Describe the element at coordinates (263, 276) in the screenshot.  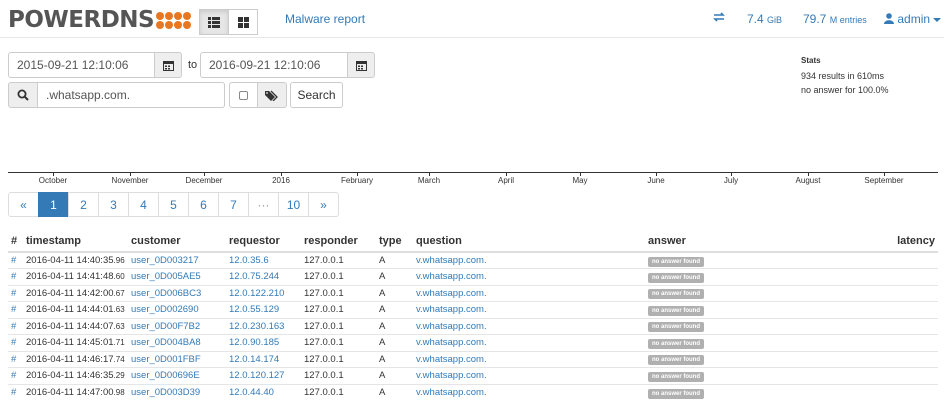
I see `requestor-link: 12.0.75.244` at that location.